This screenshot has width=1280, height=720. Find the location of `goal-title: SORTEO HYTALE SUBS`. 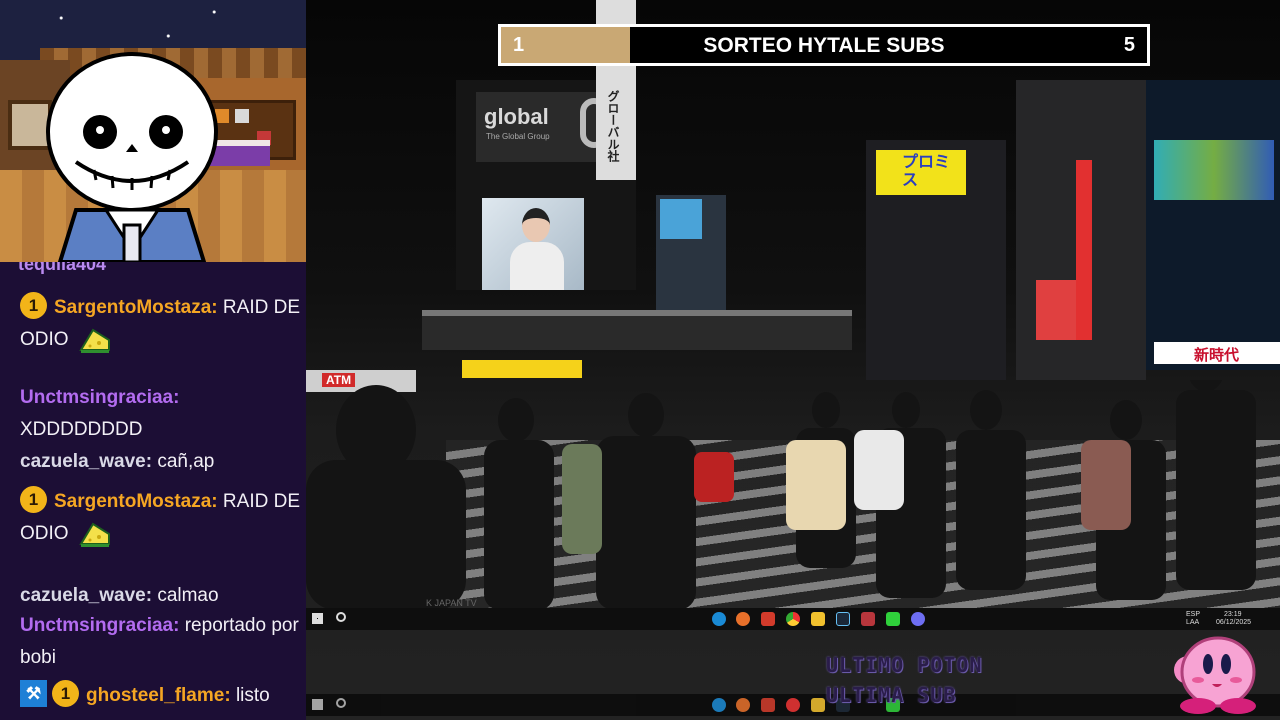

goal-title: SORTEO HYTALE SUBS is located at coordinates (824, 45).